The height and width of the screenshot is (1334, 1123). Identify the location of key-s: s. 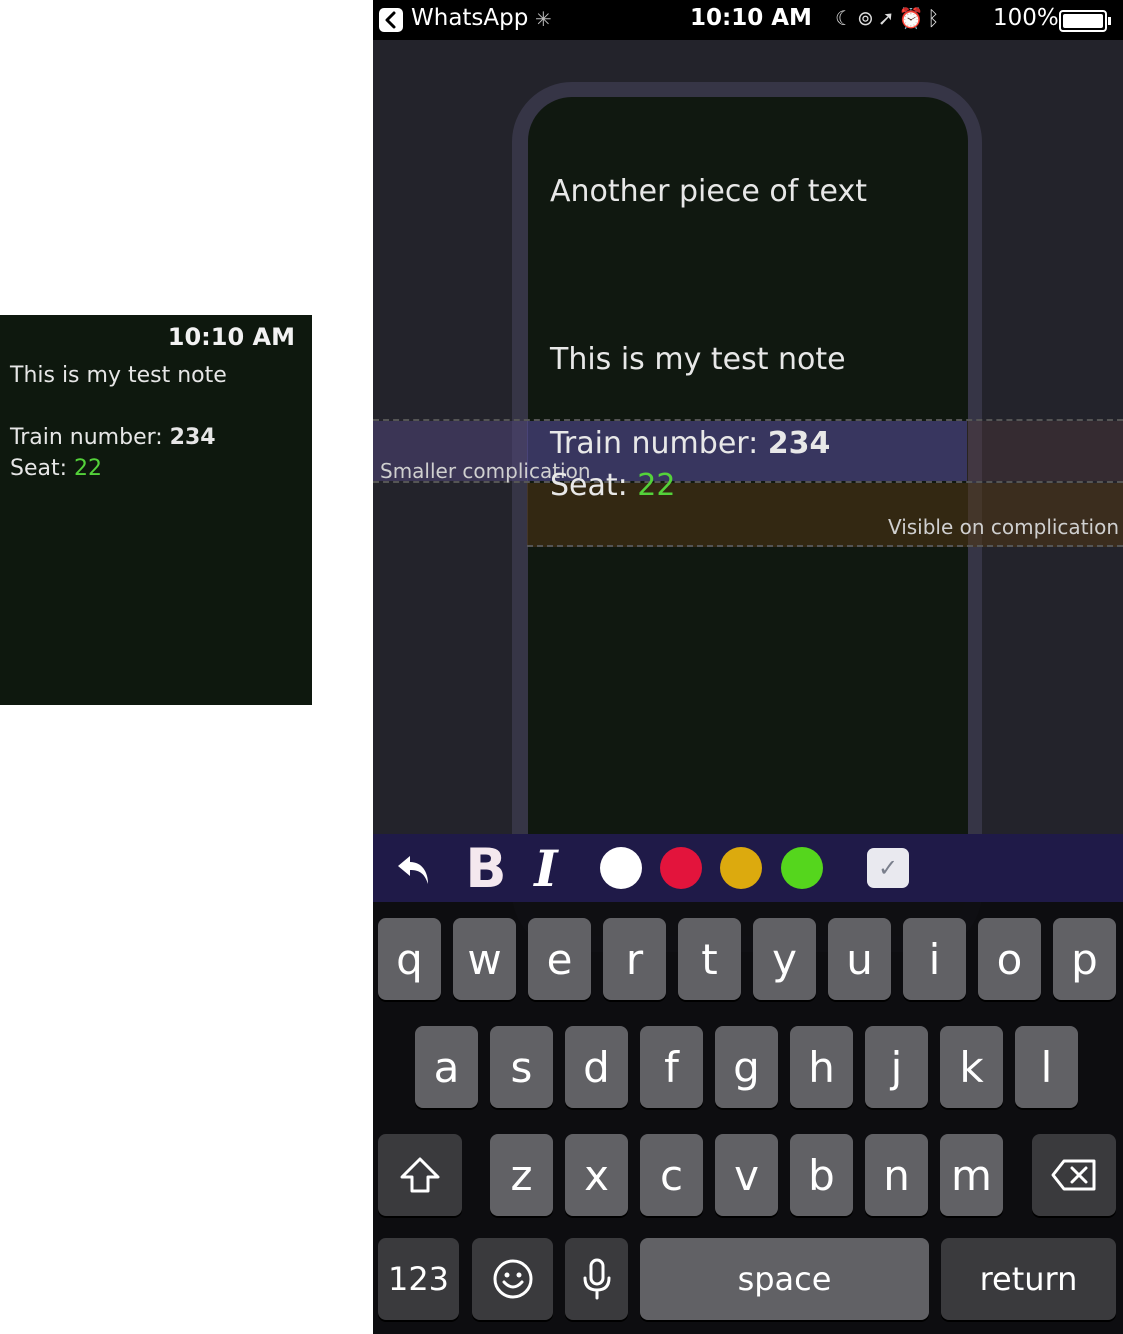
(521, 1067).